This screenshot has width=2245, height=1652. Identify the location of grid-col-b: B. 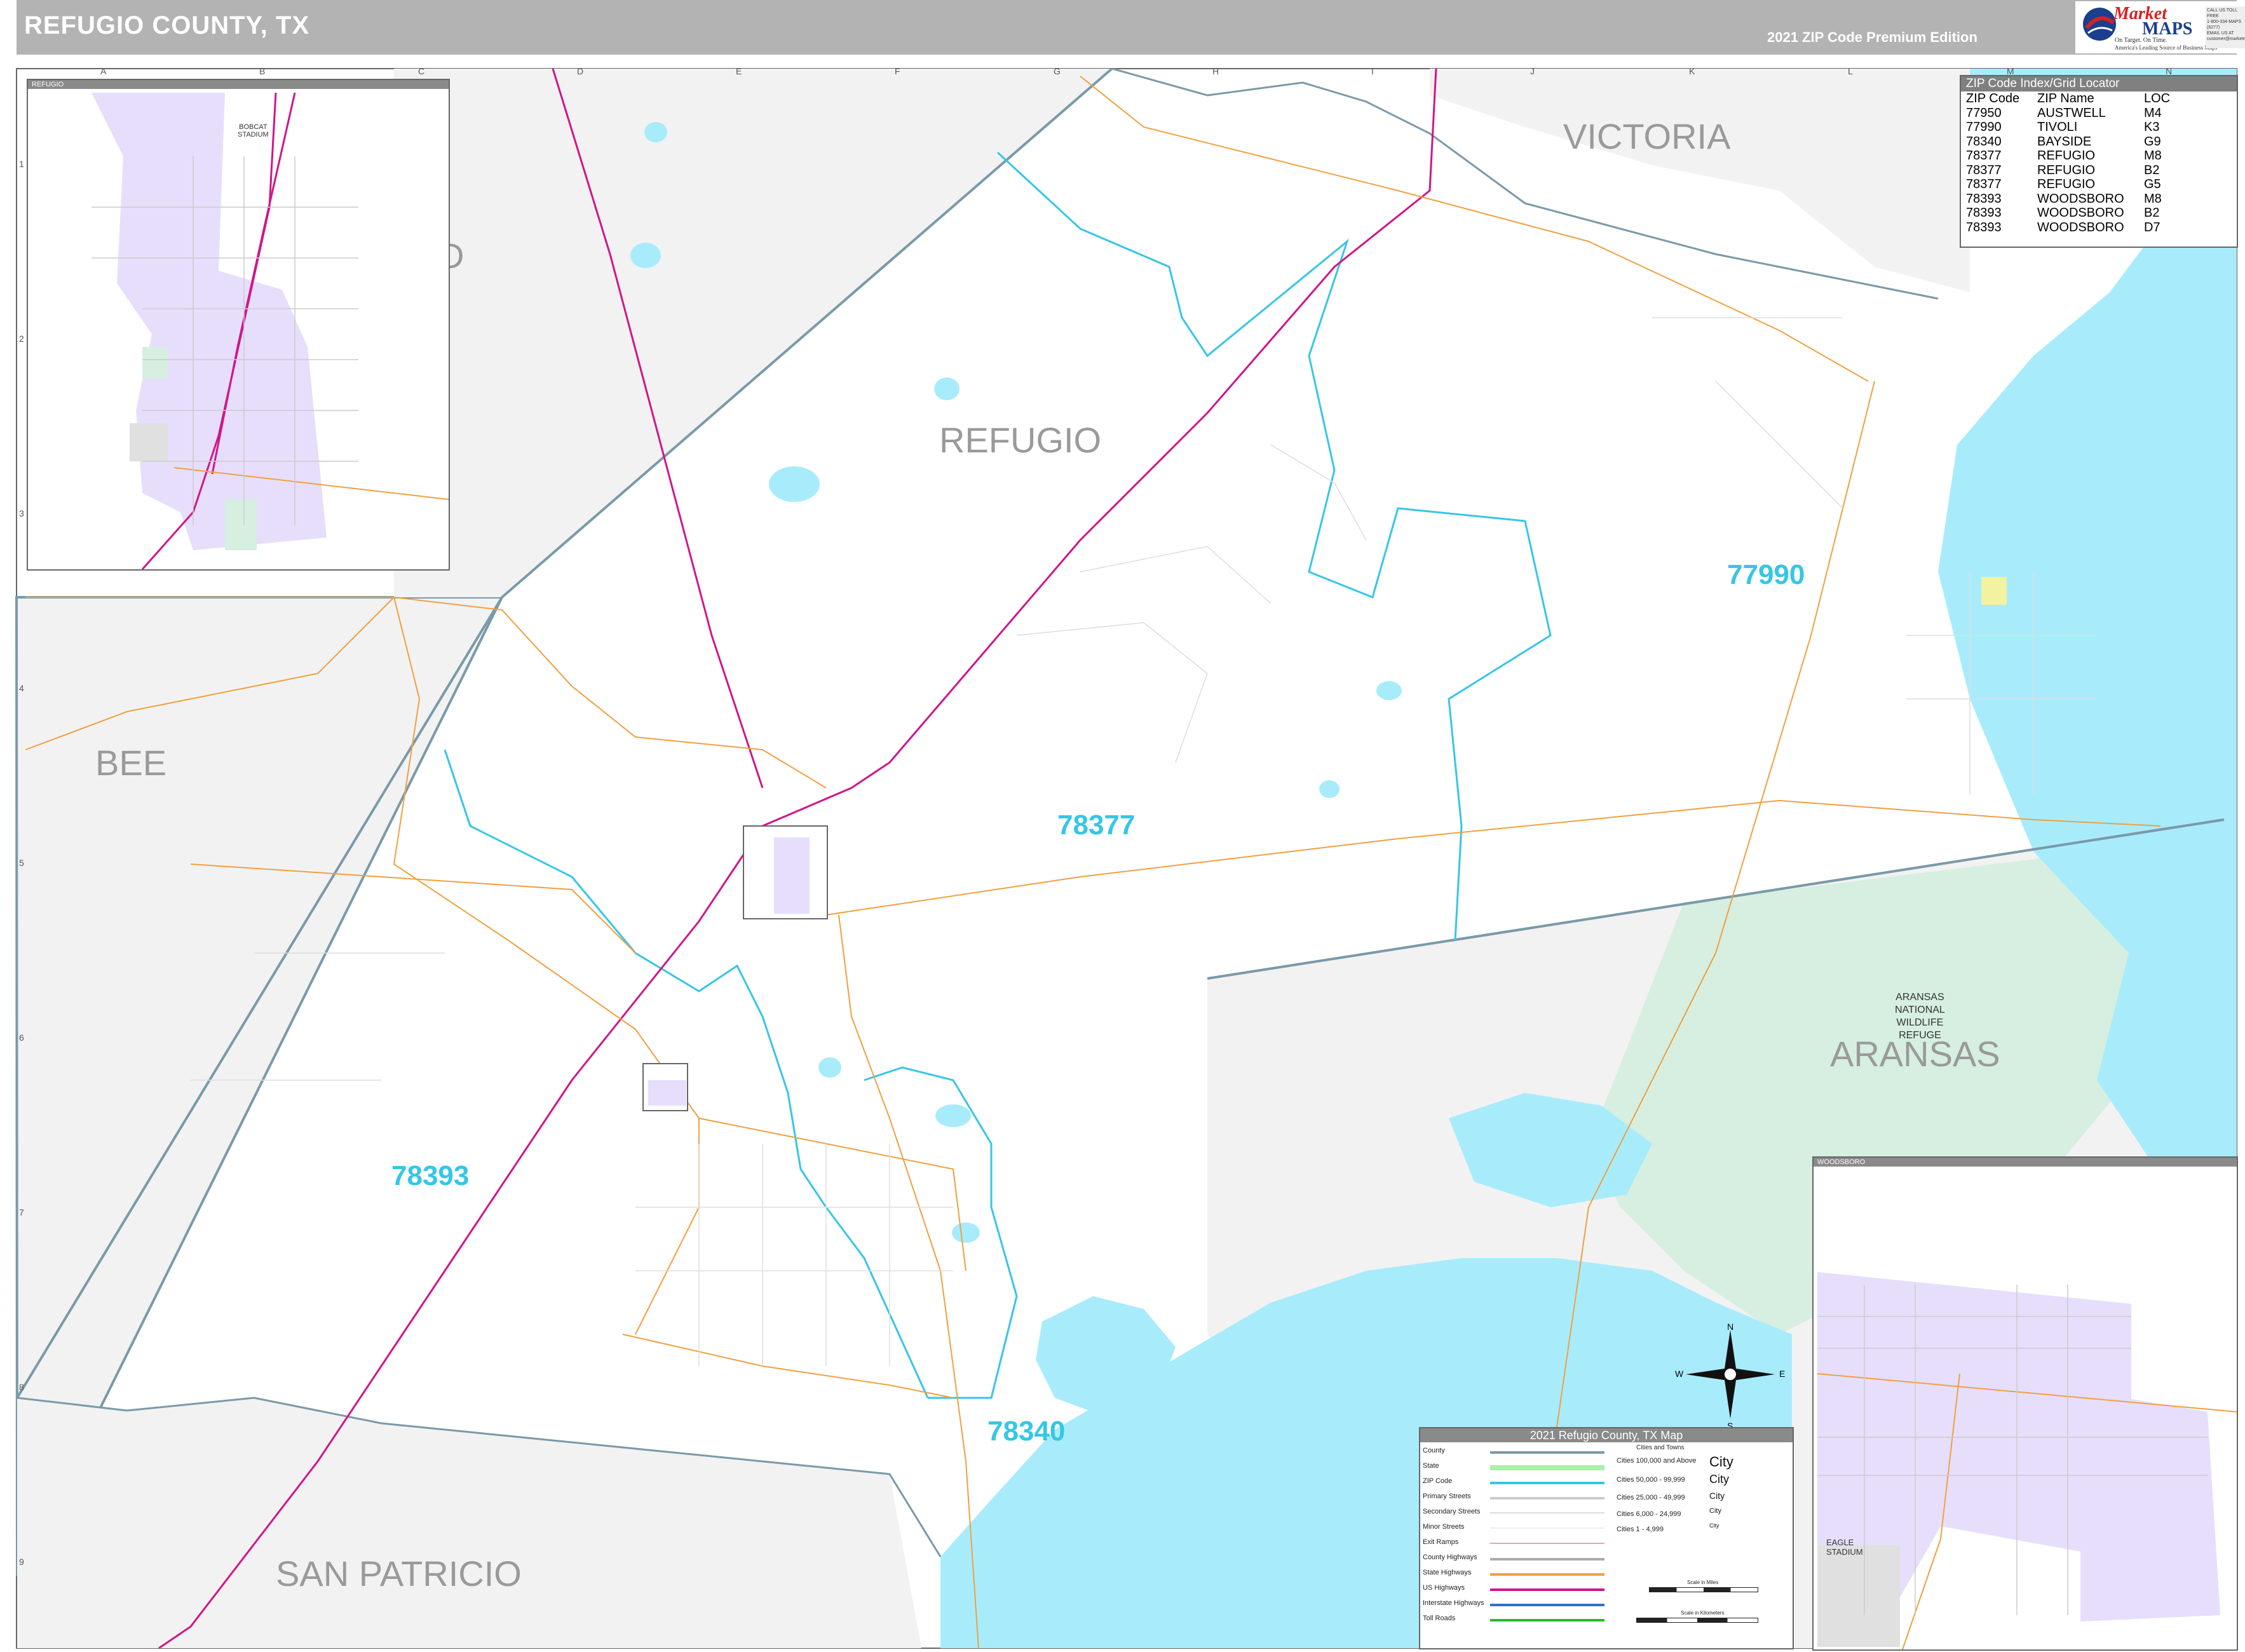
(262, 71).